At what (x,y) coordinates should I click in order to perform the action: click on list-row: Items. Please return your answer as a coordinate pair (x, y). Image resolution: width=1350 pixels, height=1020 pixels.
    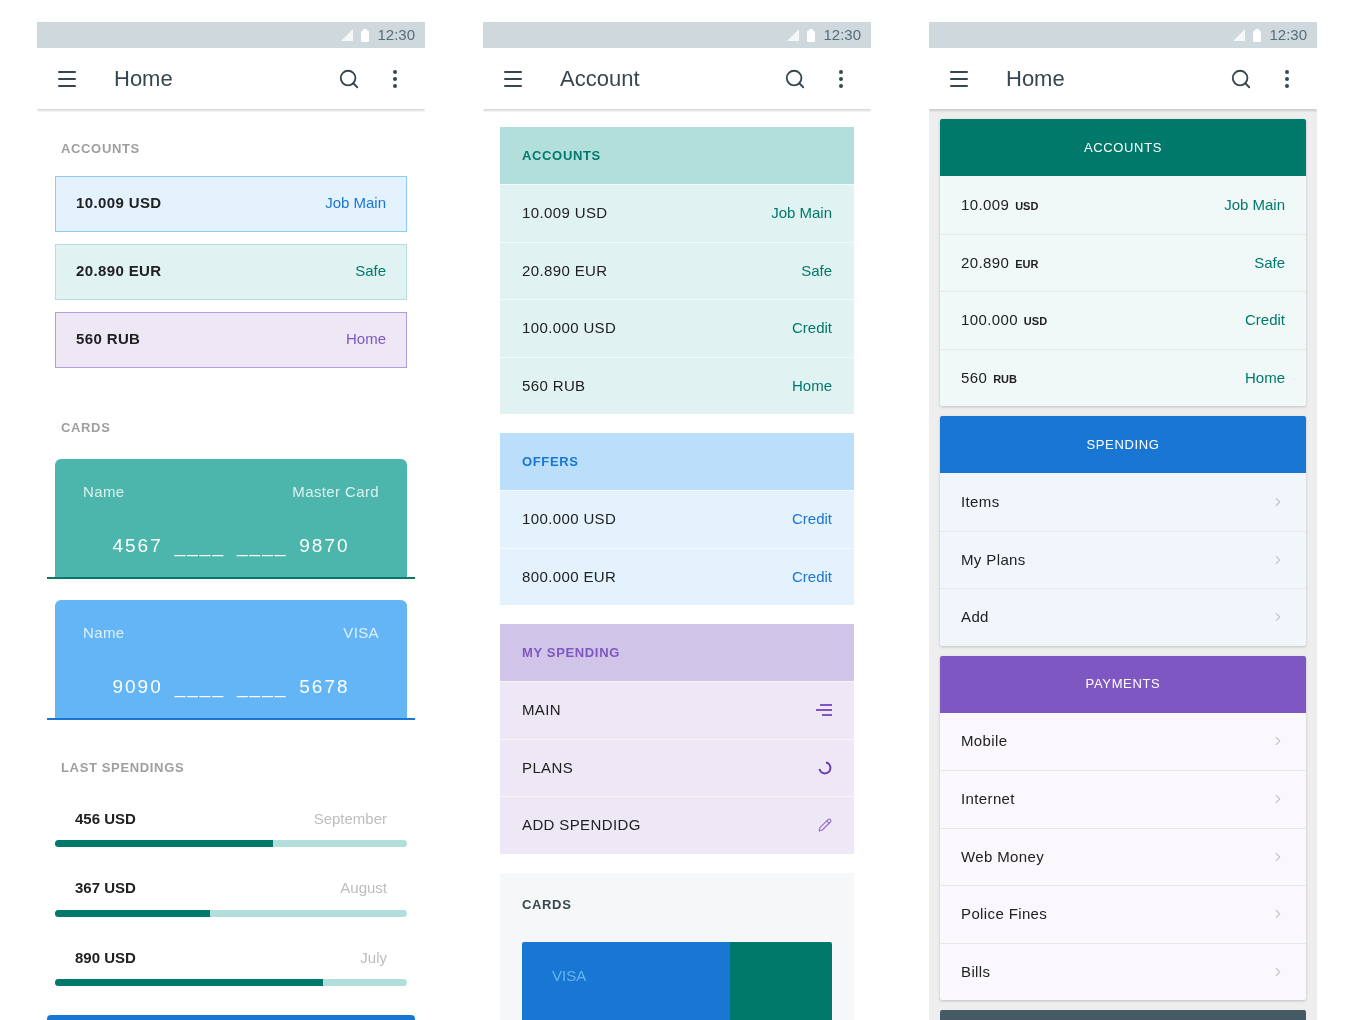
    Looking at the image, I should click on (1123, 502).